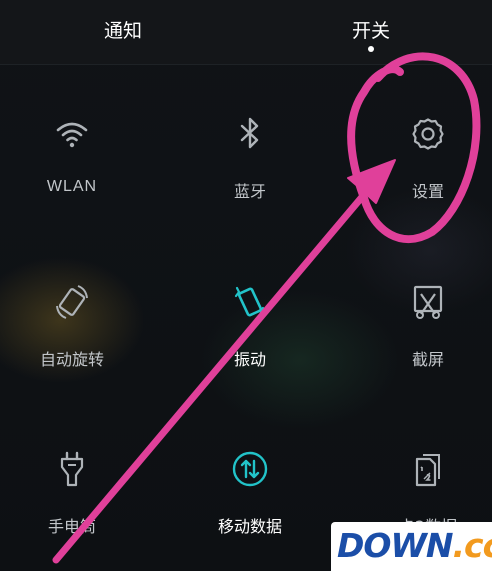 The image size is (492, 571). I want to click on bluetooth-icon, so click(249, 133).